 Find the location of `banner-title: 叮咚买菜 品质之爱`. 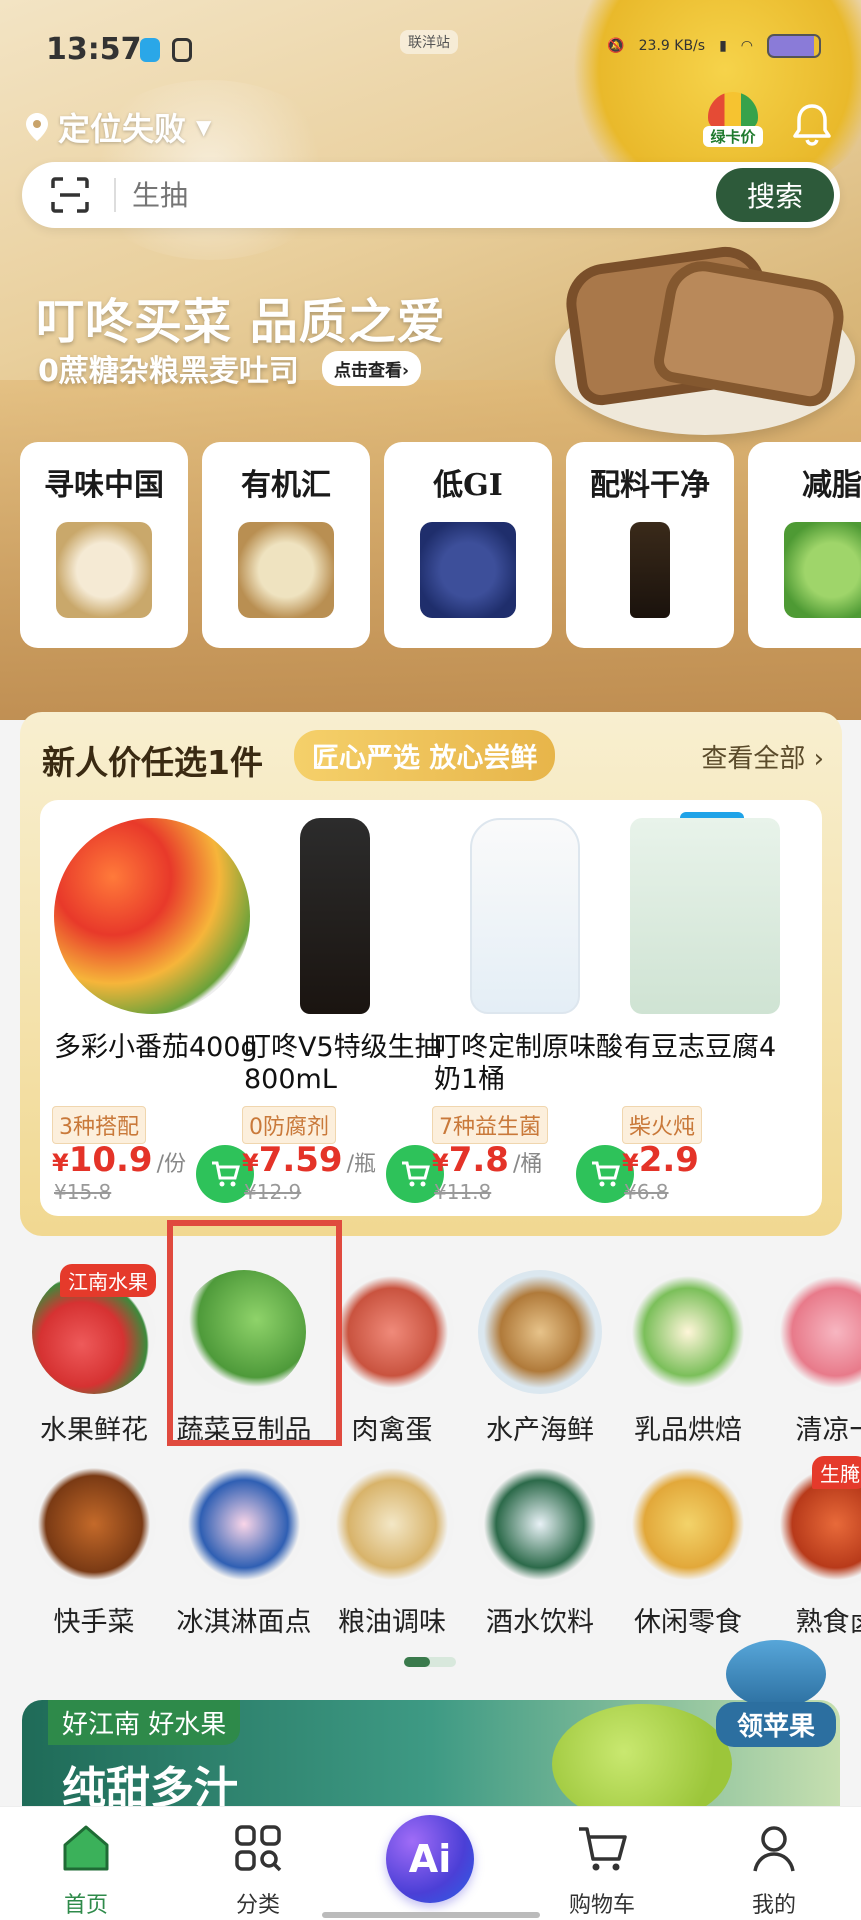

banner-title: 叮咚买菜 品质之爱 is located at coordinates (241, 322).